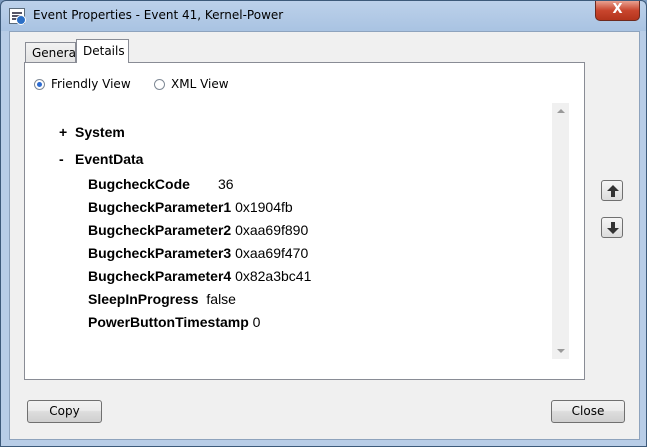 Image resolution: width=647 pixels, height=447 pixels. I want to click on field-key: BugcheckParameter3, so click(160, 253).